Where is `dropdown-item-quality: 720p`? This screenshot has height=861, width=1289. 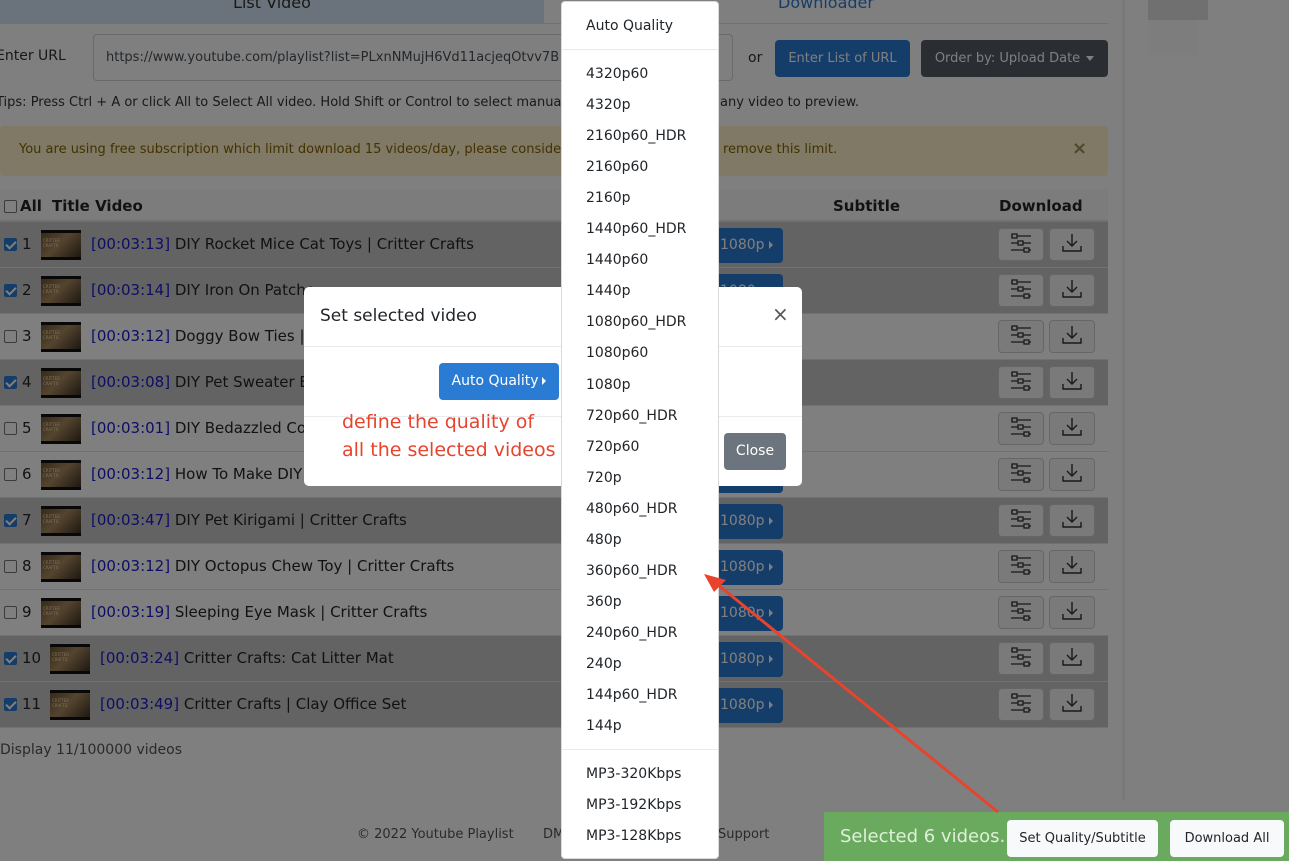 dropdown-item-quality: 720p is located at coordinates (640, 478).